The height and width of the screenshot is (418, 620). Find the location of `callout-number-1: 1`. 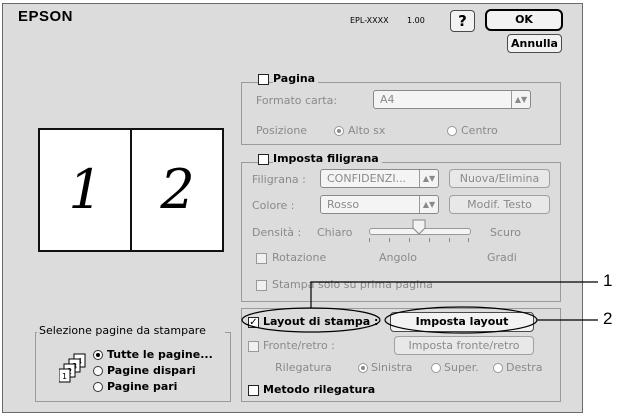

callout-number-1: 1 is located at coordinates (608, 280).